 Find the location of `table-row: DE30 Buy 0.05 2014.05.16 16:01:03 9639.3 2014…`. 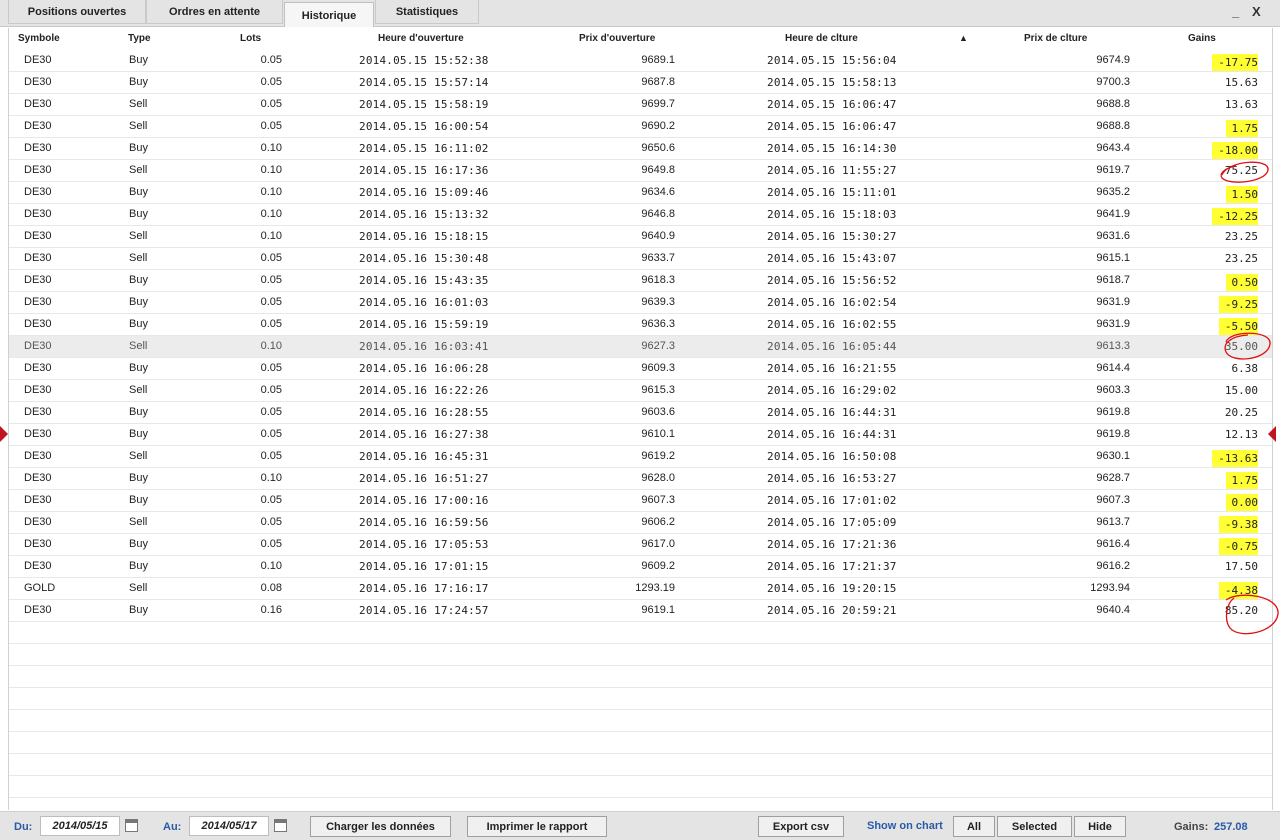

table-row: DE30 Buy 0.05 2014.05.16 16:01:03 9639.3 2014… is located at coordinates (640, 303).